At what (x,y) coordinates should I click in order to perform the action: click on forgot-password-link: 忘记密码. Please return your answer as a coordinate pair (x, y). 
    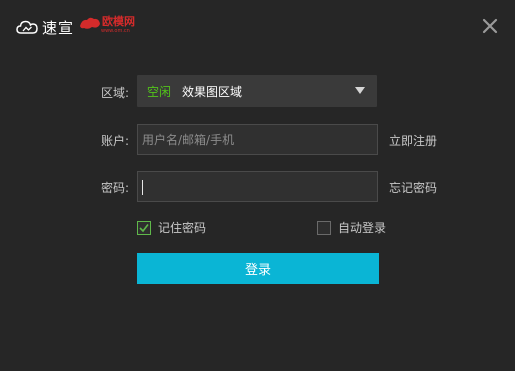
    Looking at the image, I should click on (413, 187).